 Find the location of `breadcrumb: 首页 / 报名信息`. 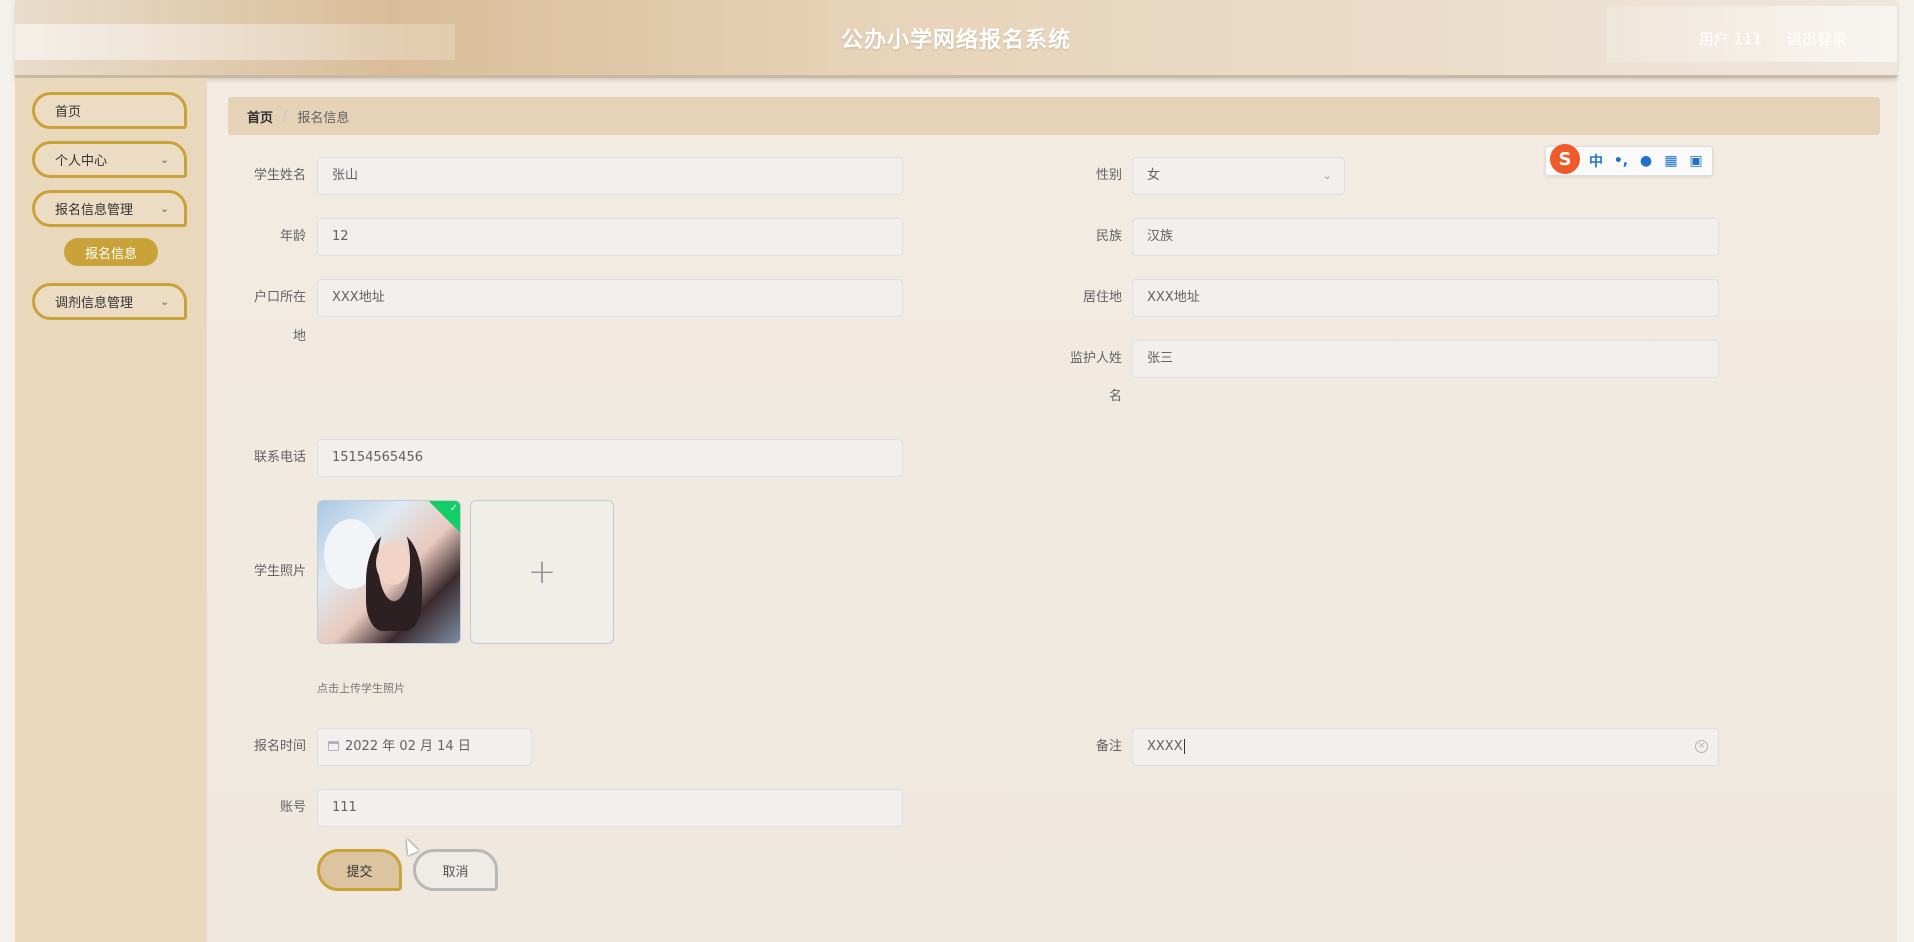

breadcrumb: 首页 / 报名信息 is located at coordinates (1054, 116).